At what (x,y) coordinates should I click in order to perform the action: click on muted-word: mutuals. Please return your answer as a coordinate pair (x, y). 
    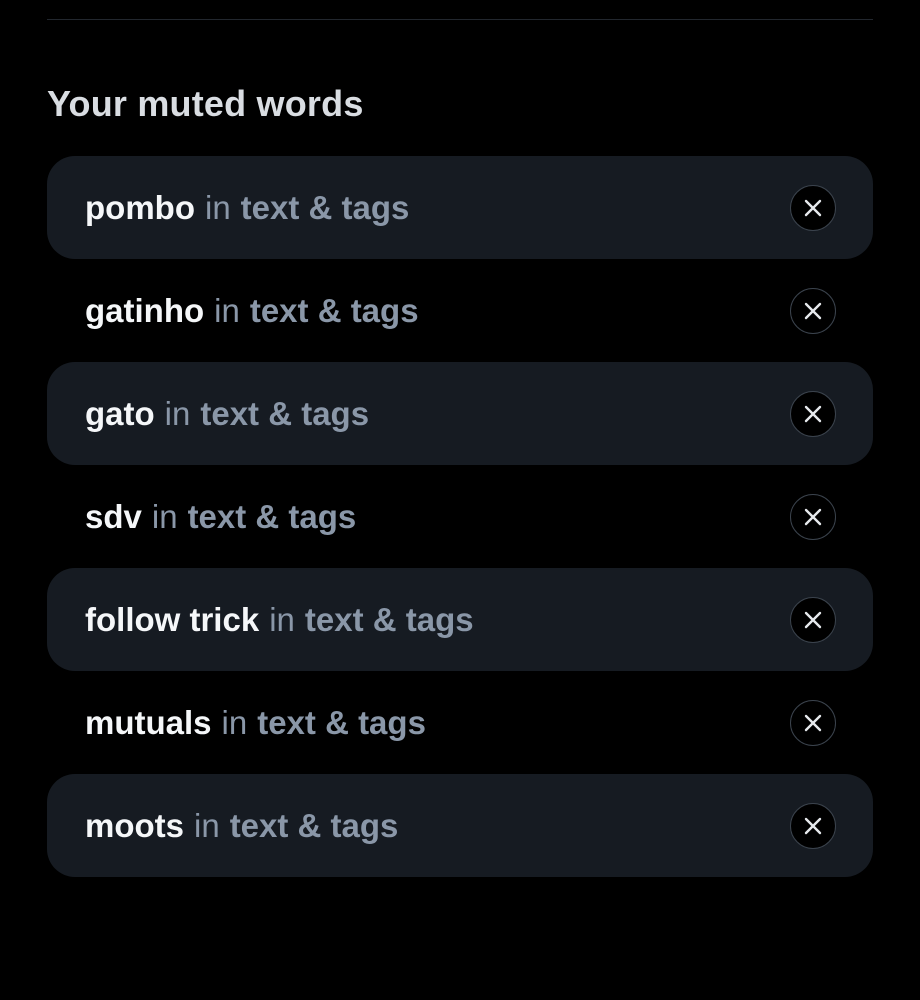
    Looking at the image, I should click on (148, 722).